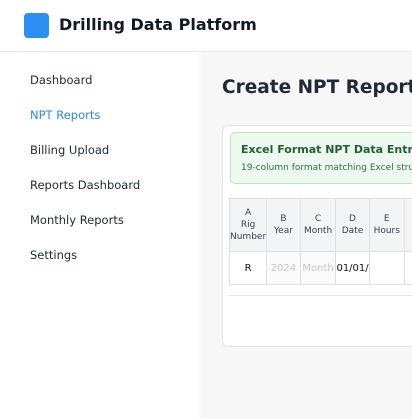 This screenshot has width=412, height=419. What do you see at coordinates (283, 219) in the screenshot?
I see `column-letter: B` at bounding box center [283, 219].